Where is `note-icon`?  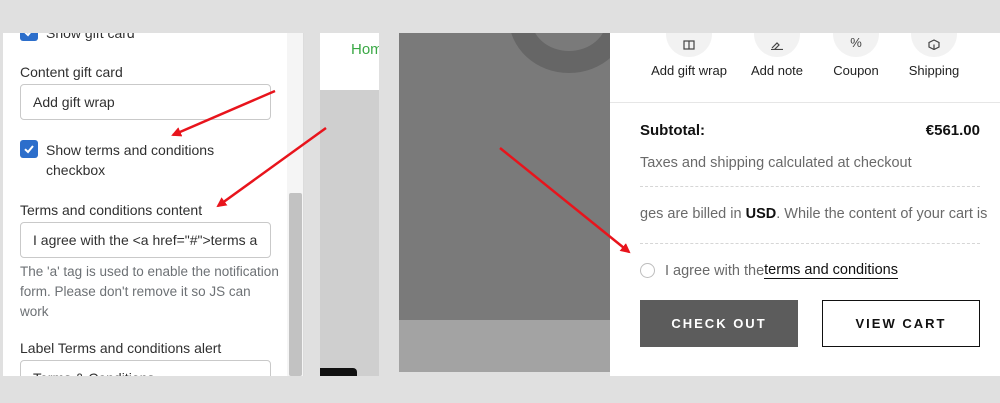 note-icon is located at coordinates (777, 45).